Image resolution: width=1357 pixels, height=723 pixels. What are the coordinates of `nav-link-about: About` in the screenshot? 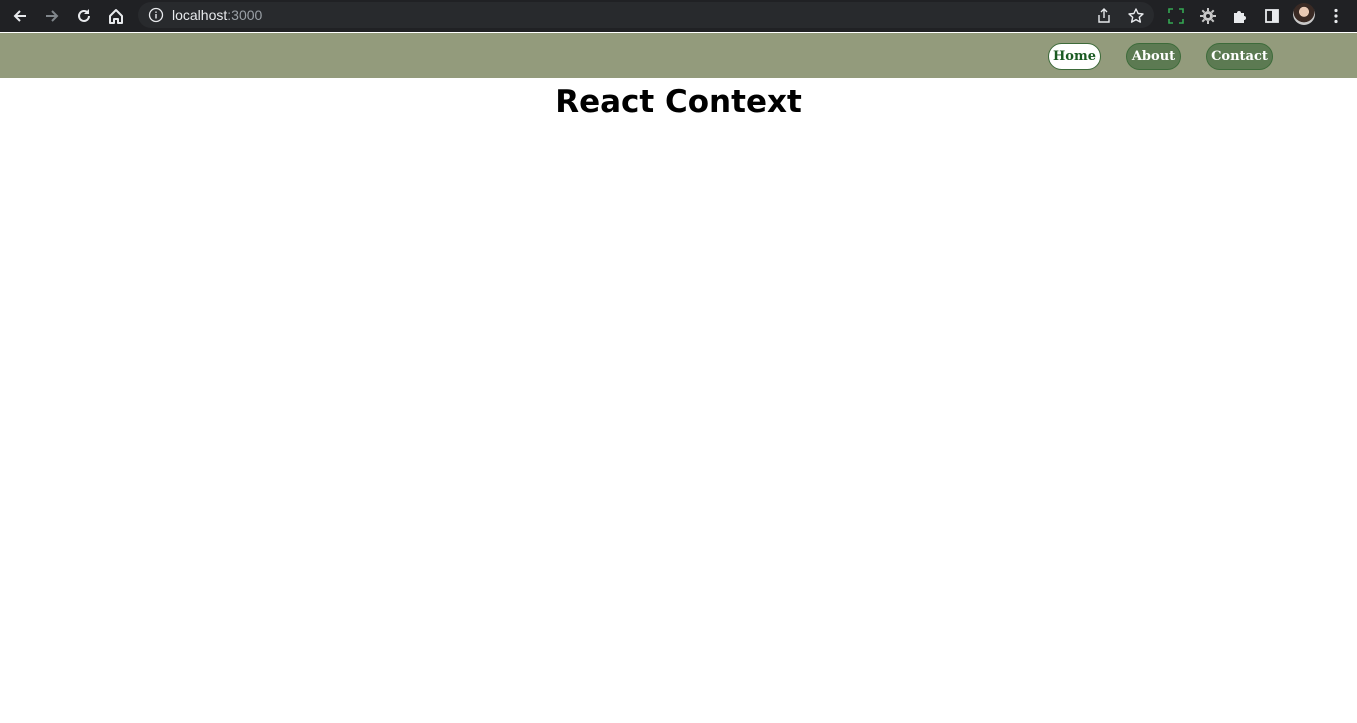 It's located at (1153, 56).